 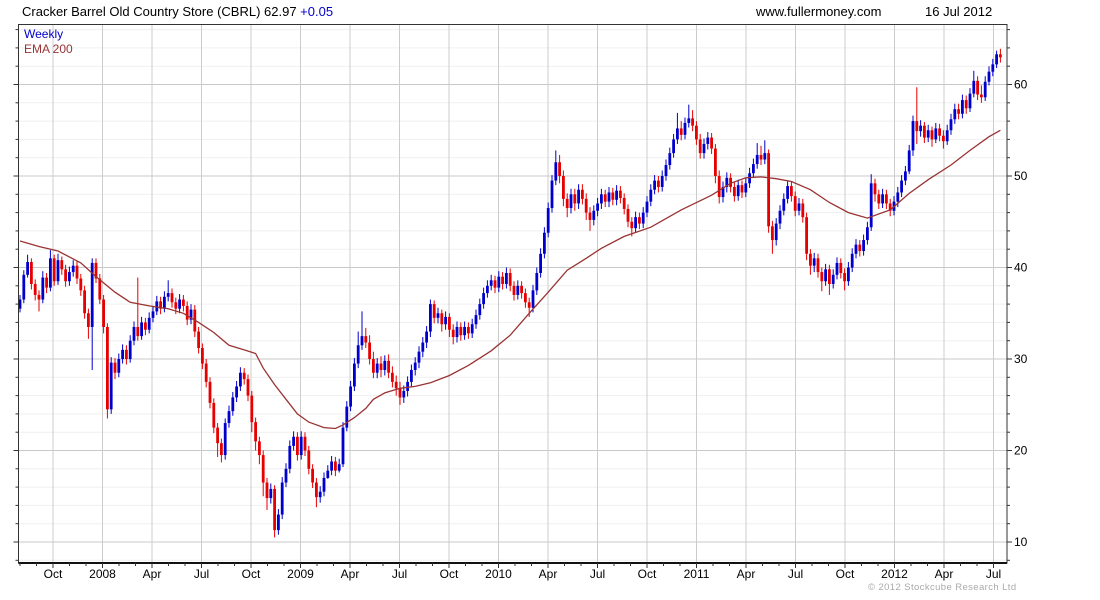 I want to click on copyright-notice: © 2012 Stockcube Research Ltd, so click(x=942, y=587).